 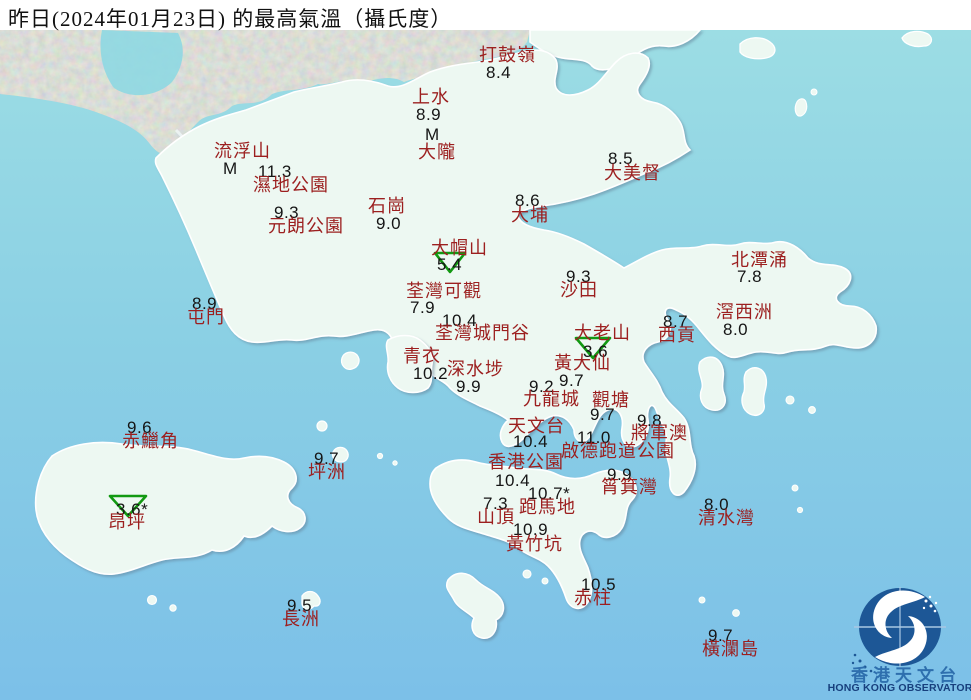 What do you see at coordinates (702, 600) in the screenshot?
I see `po-toi-island` at bounding box center [702, 600].